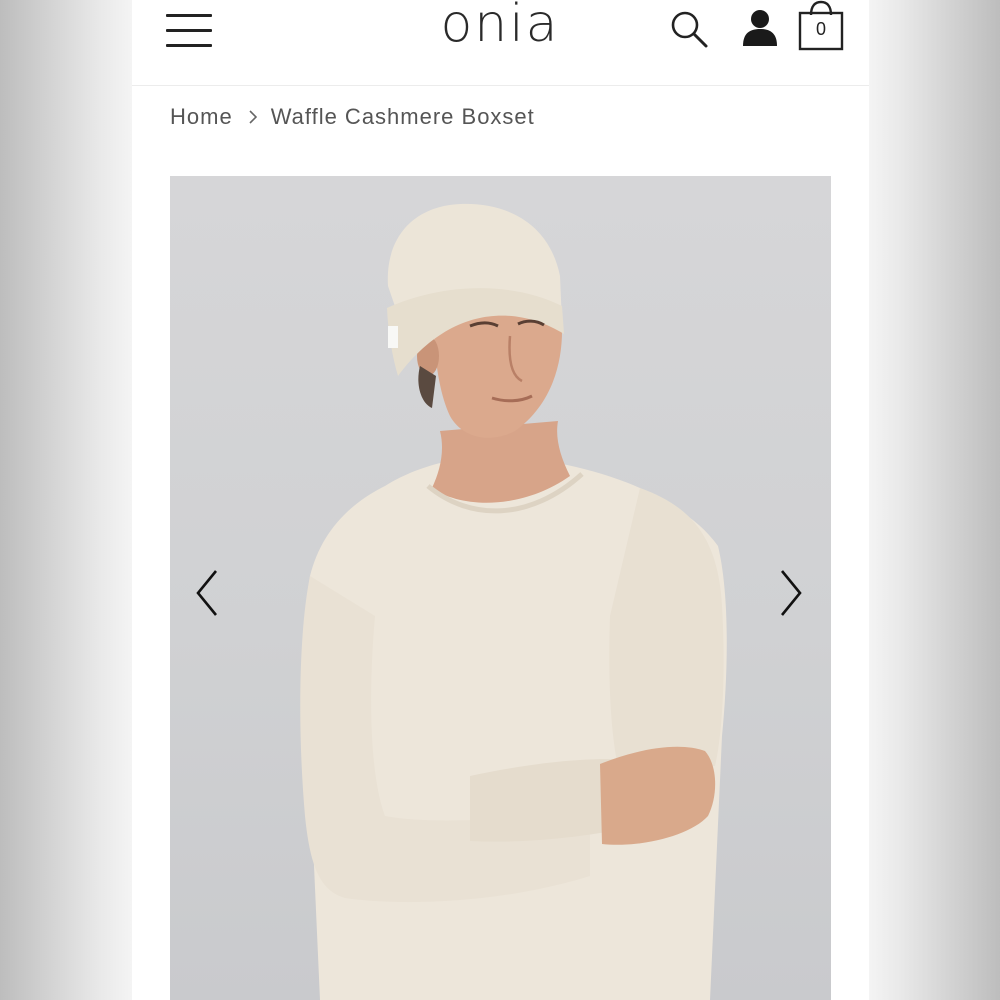 This screenshot has height=1000, width=1000. I want to click on cart-button: 0, so click(822, 27).